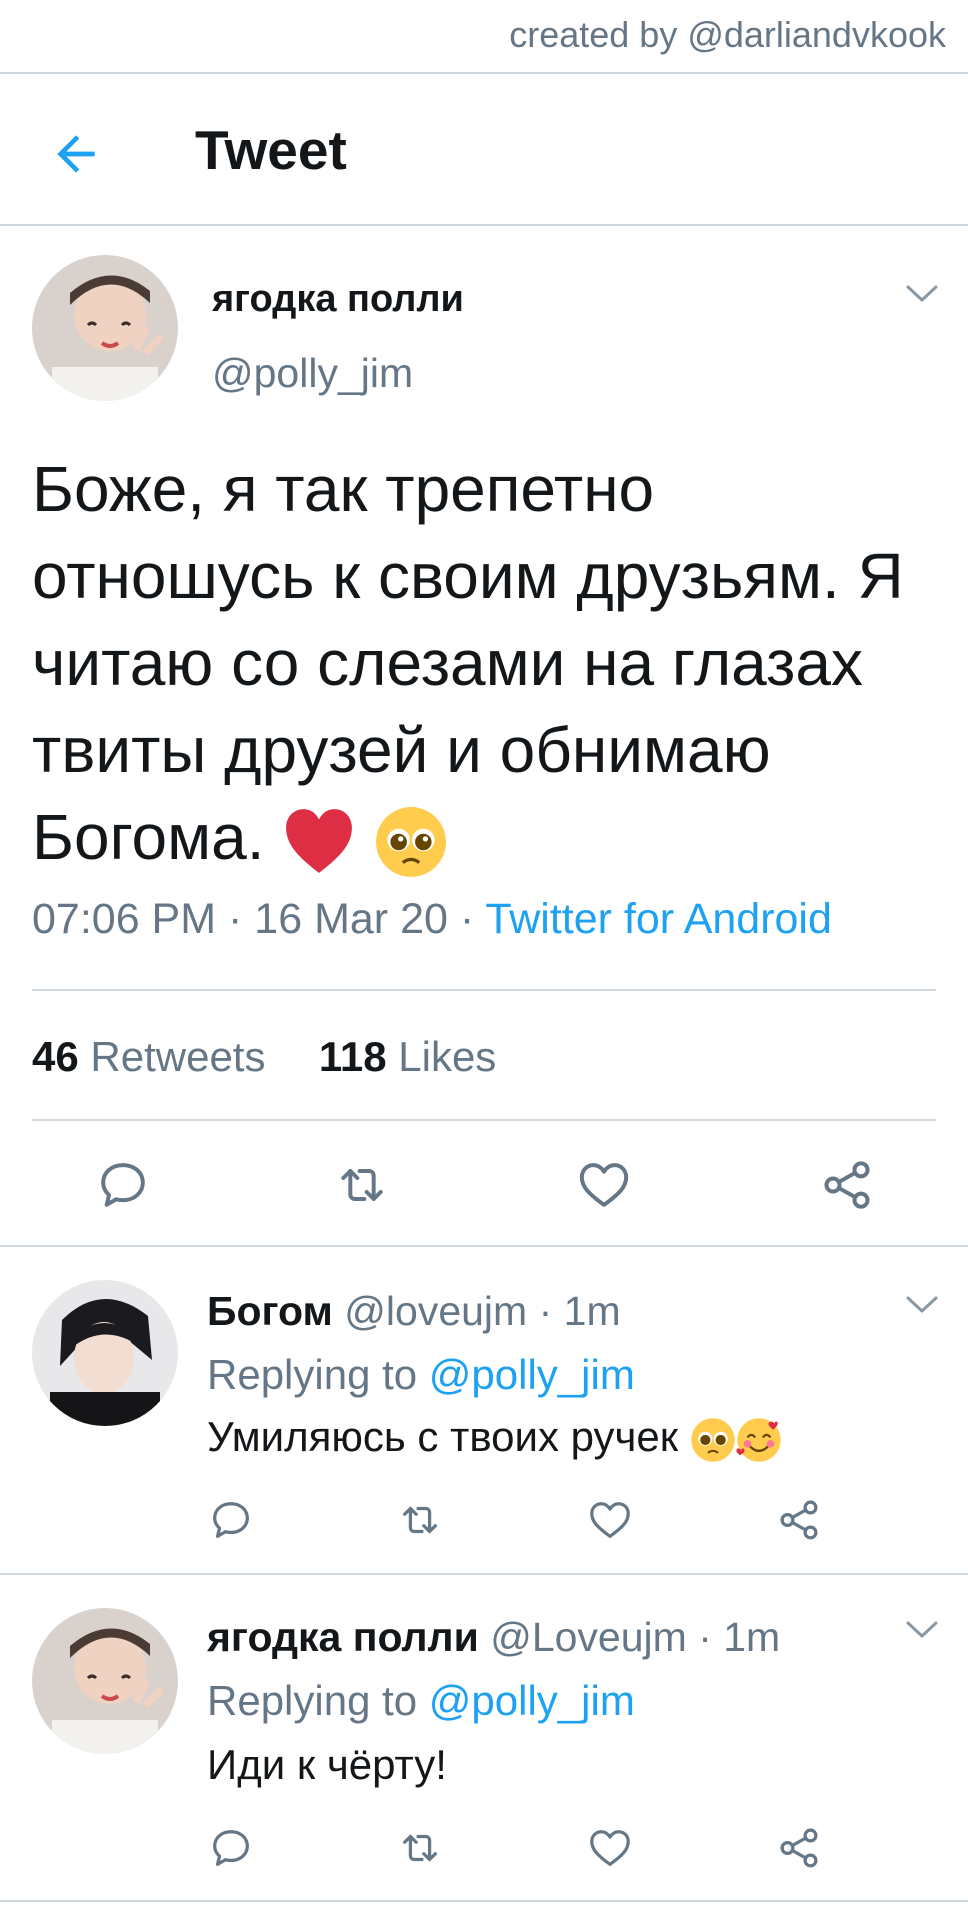 This screenshot has height=1920, width=968. I want to click on page-title: Tweet, so click(271, 150).